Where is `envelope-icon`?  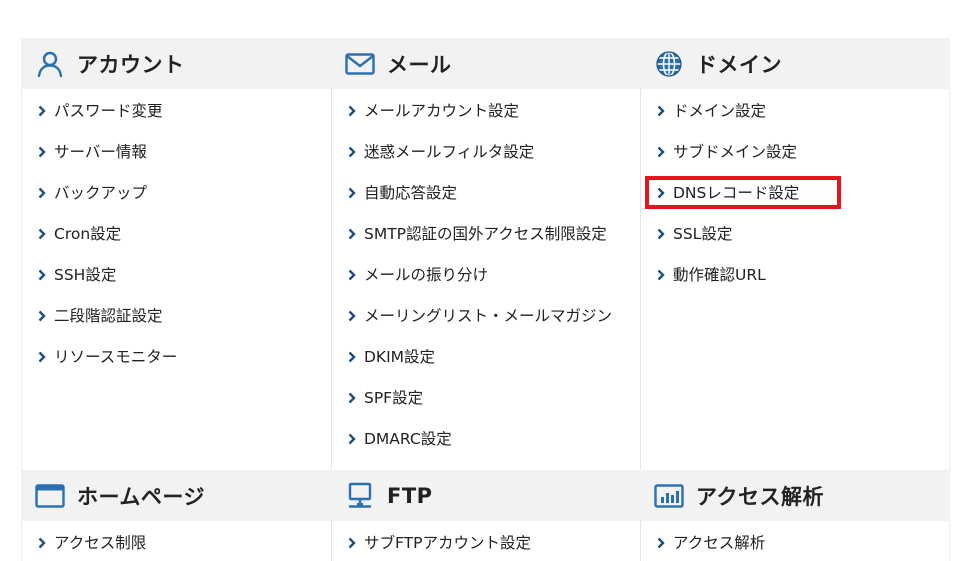
envelope-icon is located at coordinates (360, 64).